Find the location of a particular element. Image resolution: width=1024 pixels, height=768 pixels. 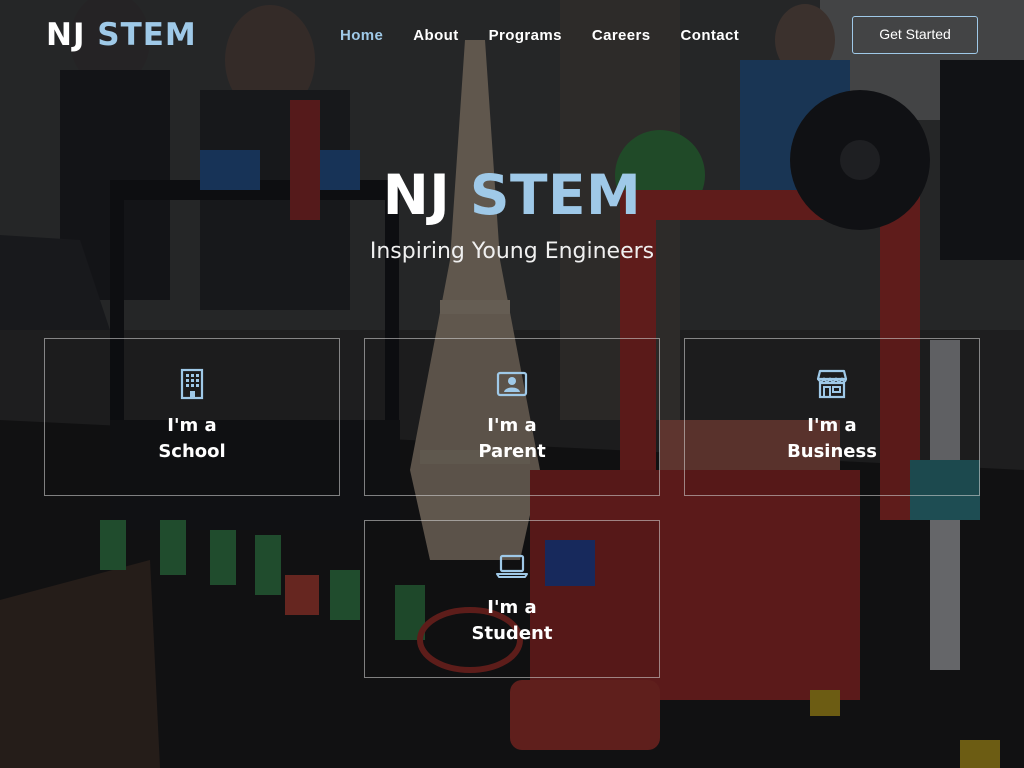

nav-link-programs: Programs is located at coordinates (525, 36).